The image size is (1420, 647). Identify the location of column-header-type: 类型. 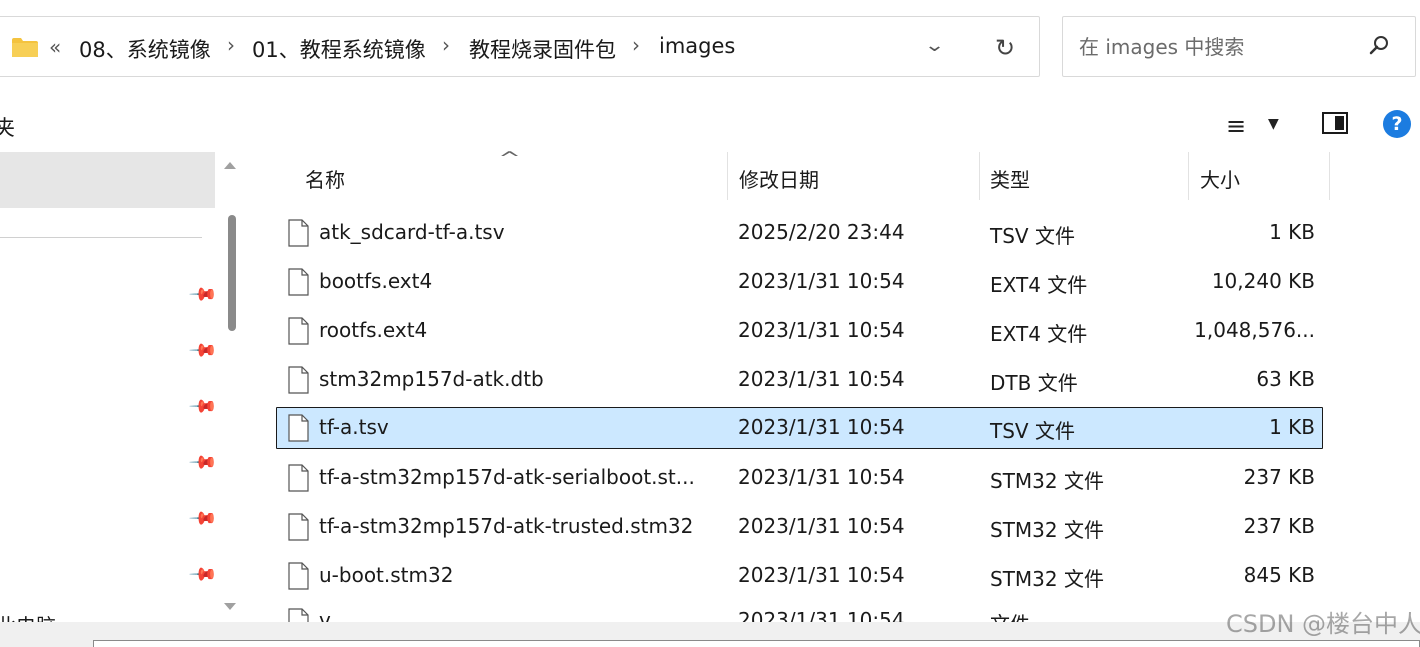
(1010, 178).